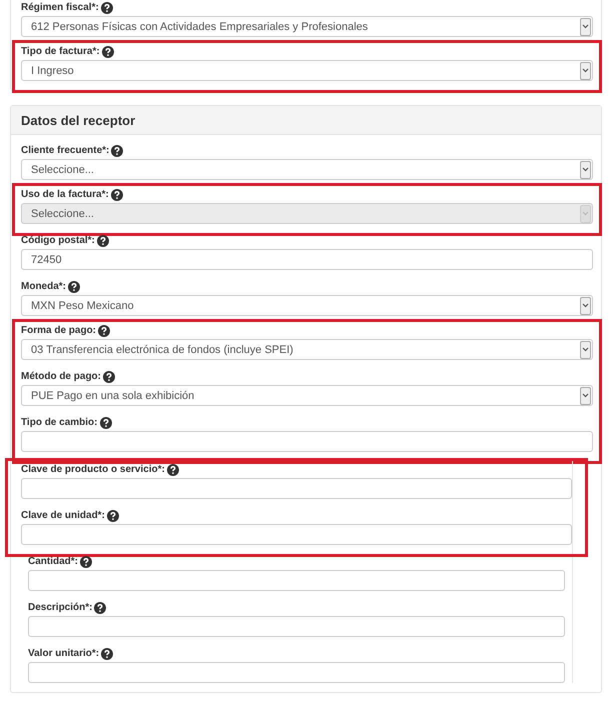 The height and width of the screenshot is (712, 614). What do you see at coordinates (307, 26) in the screenshot?
I see `select-field: 612 Personas Físicas con Actividades Empresariales y Profesionales` at bounding box center [307, 26].